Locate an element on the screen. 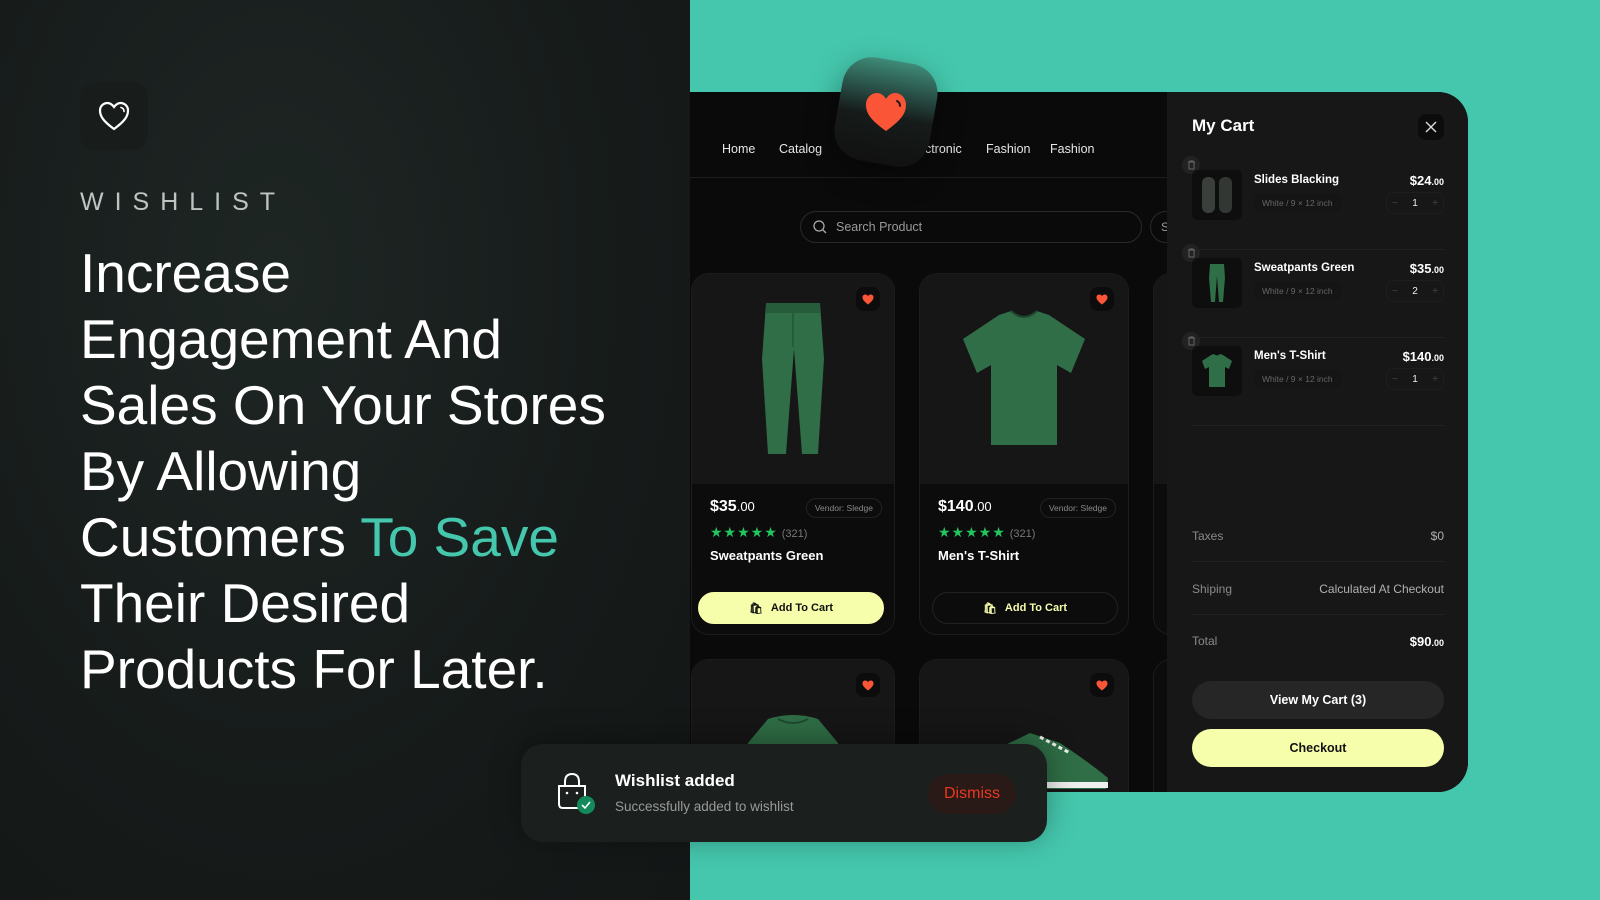 The image size is (1600, 900). search-bar is located at coordinates (971, 227).